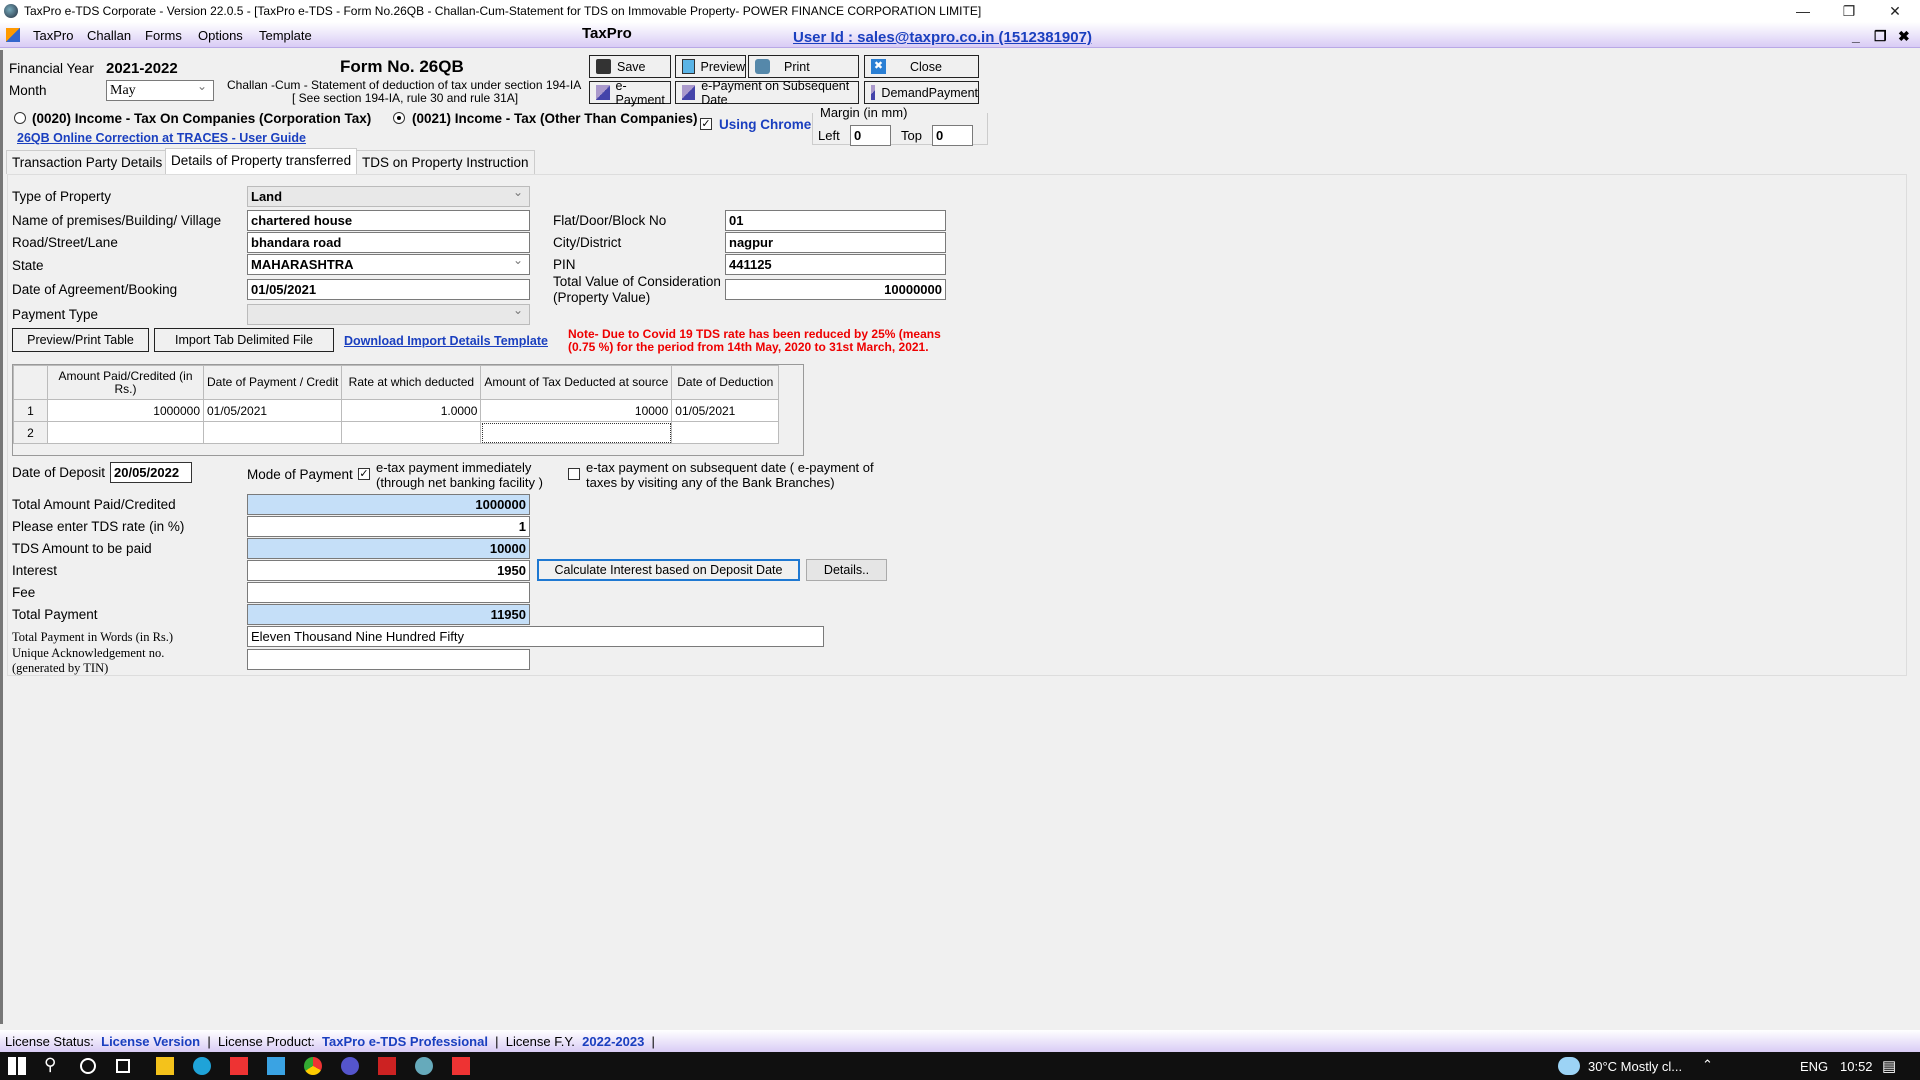  Describe the element at coordinates (62, 196) in the screenshot. I see `type-of-property-label: Type of Property` at that location.